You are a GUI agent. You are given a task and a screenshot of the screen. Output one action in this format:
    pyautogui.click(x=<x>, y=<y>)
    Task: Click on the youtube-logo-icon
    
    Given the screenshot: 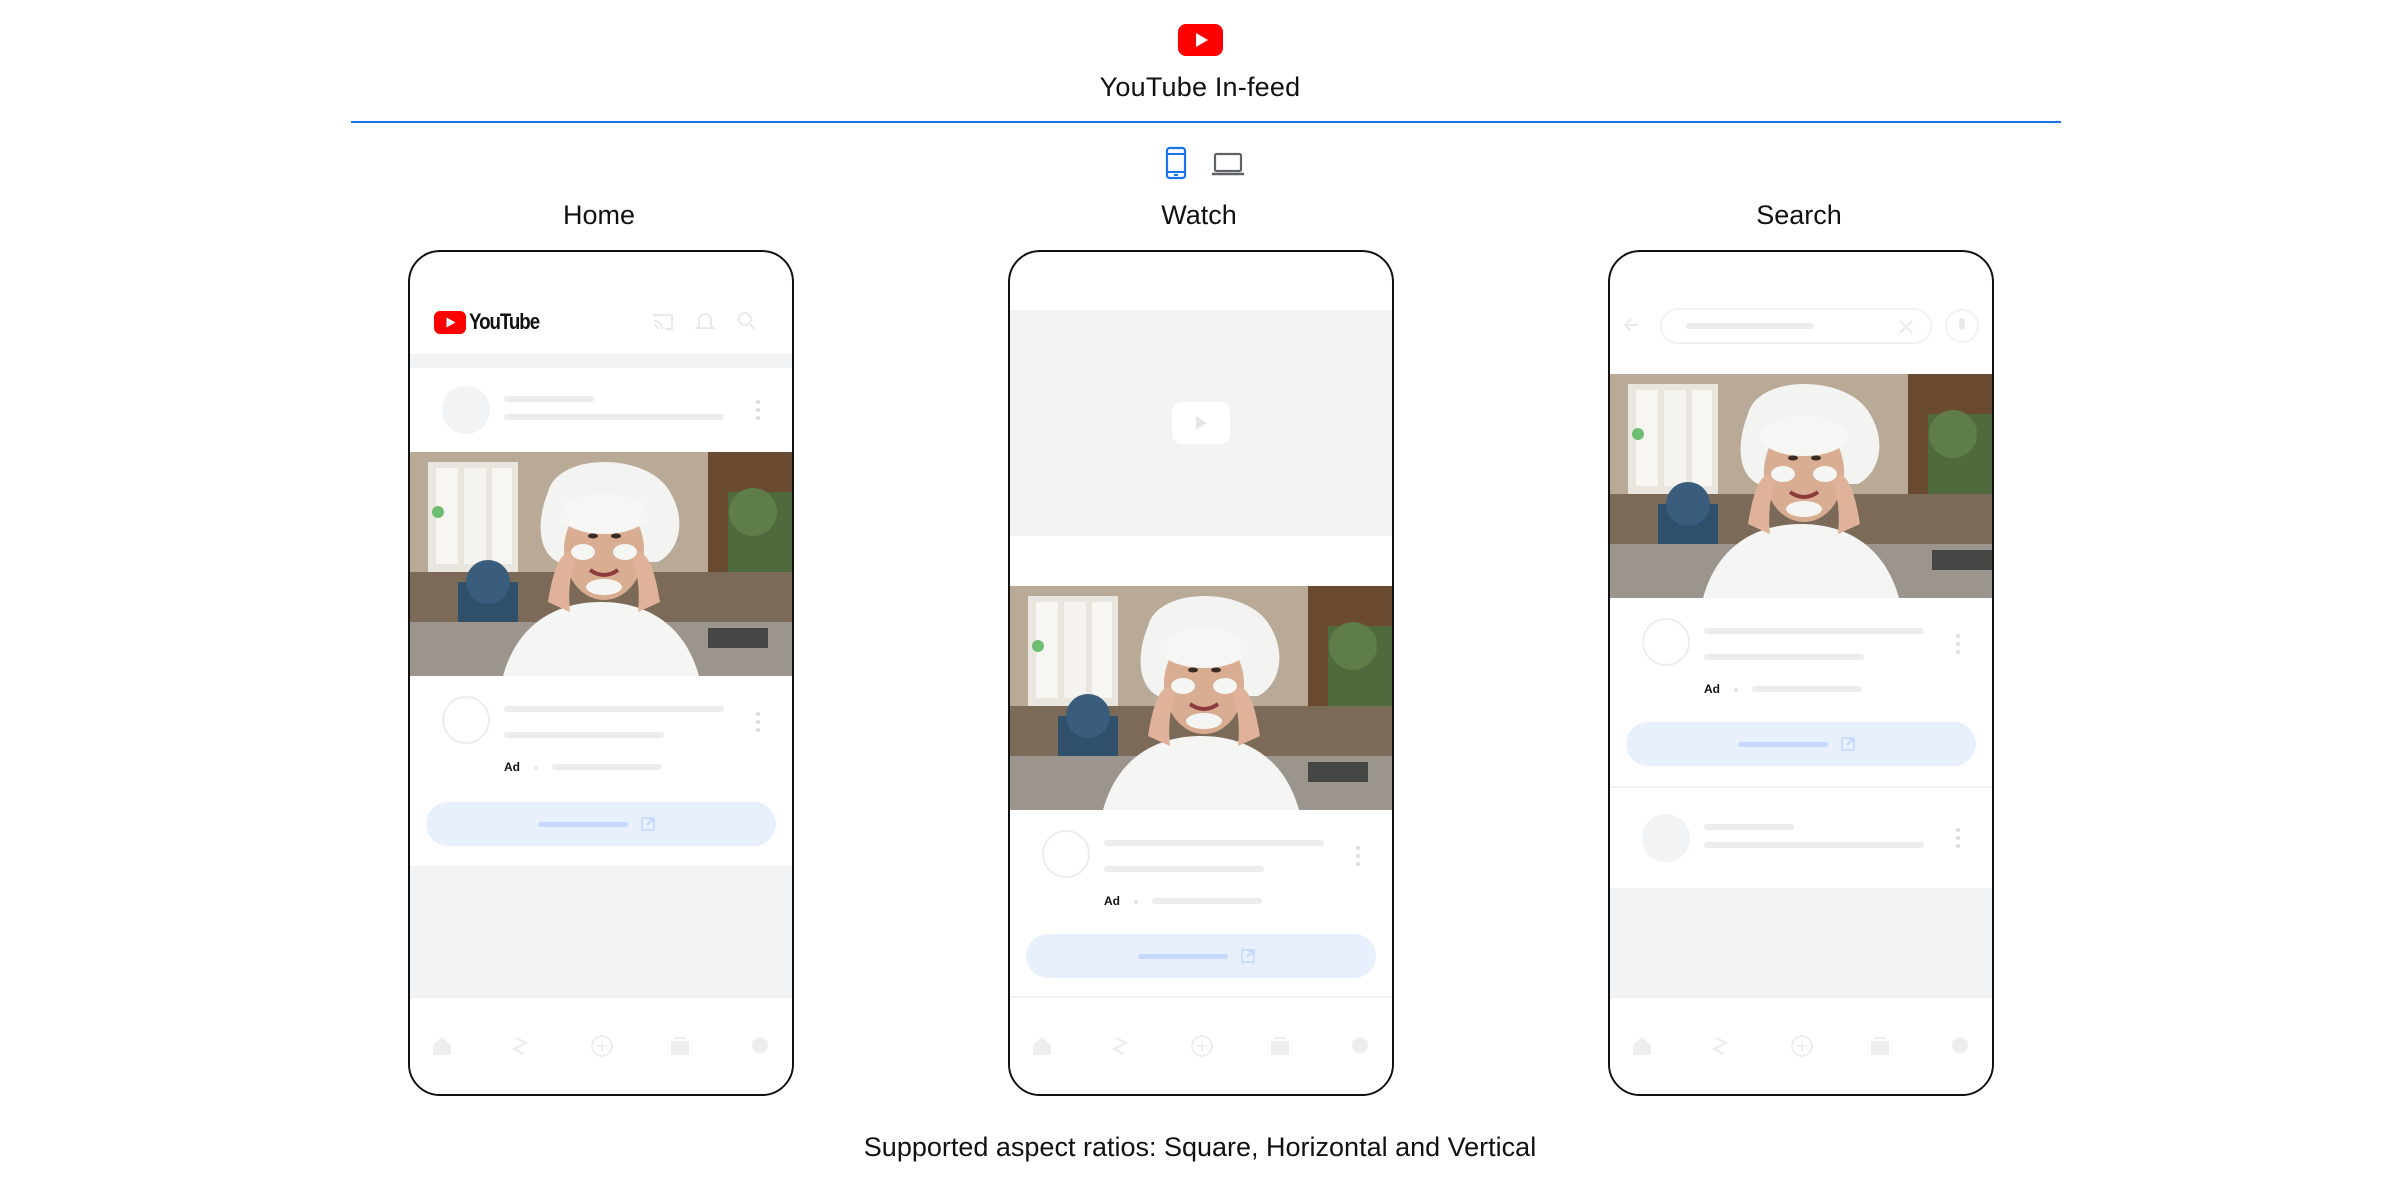 What is the action you would take?
    pyautogui.click(x=1200, y=40)
    